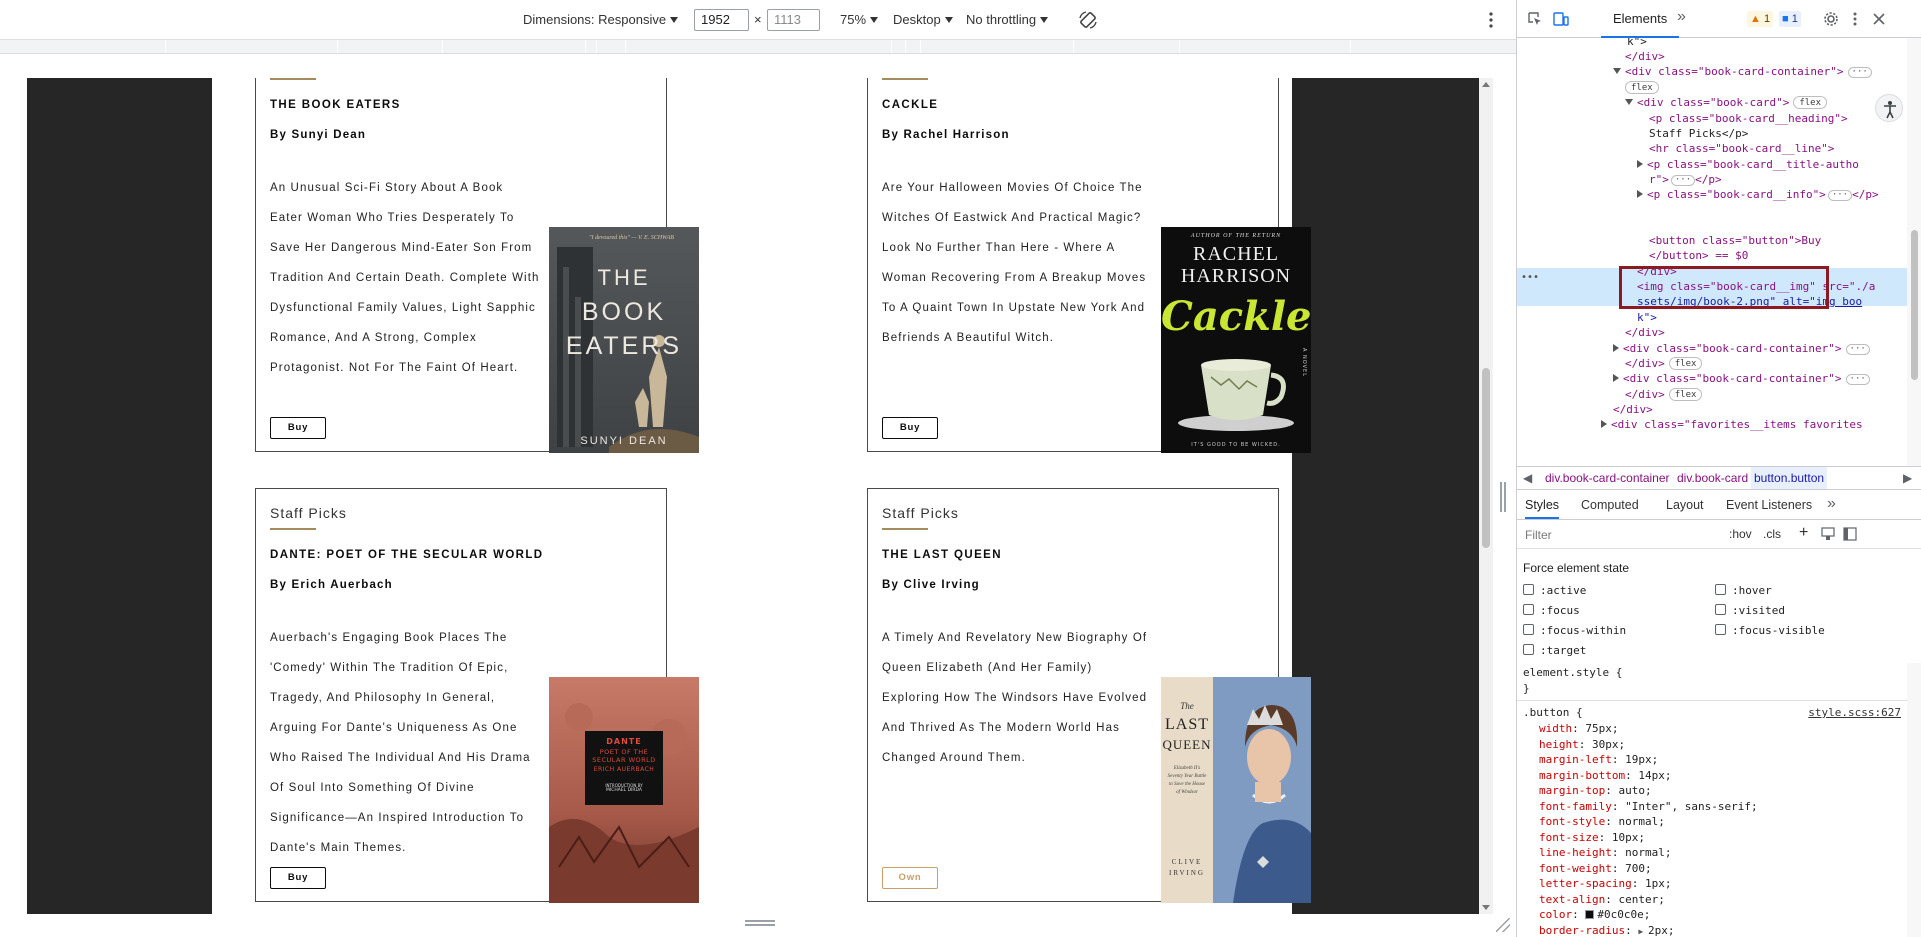  What do you see at coordinates (1743, 590) in the screenshot?
I see `state-checkbox-hover: :hover` at bounding box center [1743, 590].